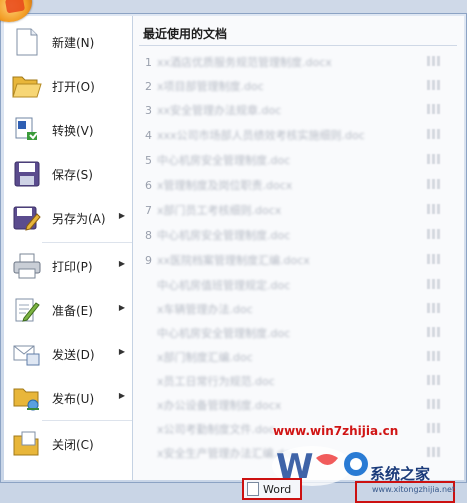 The height and width of the screenshot is (503, 467). What do you see at coordinates (219, 210) in the screenshot?
I see `document-name: x部门员工考核细则.docx` at bounding box center [219, 210].